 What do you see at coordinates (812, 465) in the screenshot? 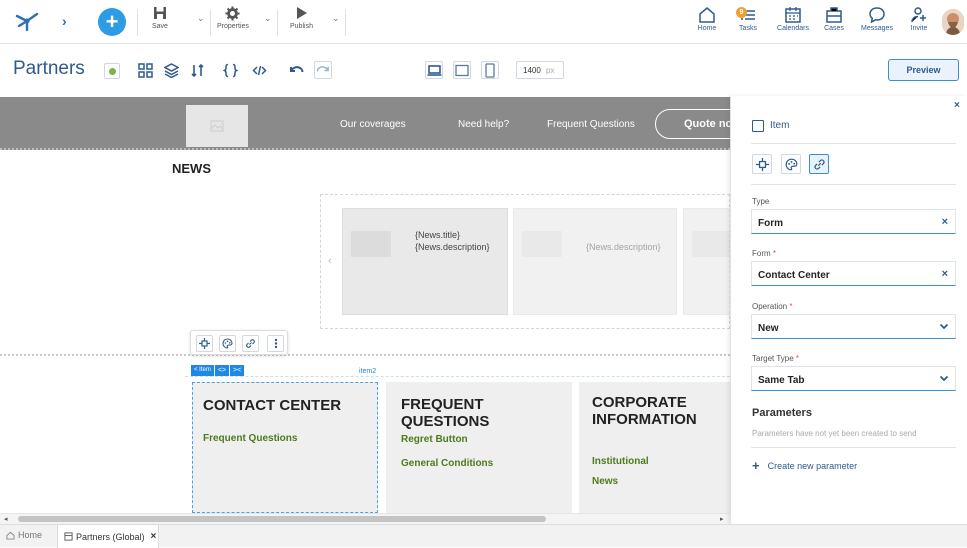
I see `create-parameter-label: Create new parameter` at bounding box center [812, 465].